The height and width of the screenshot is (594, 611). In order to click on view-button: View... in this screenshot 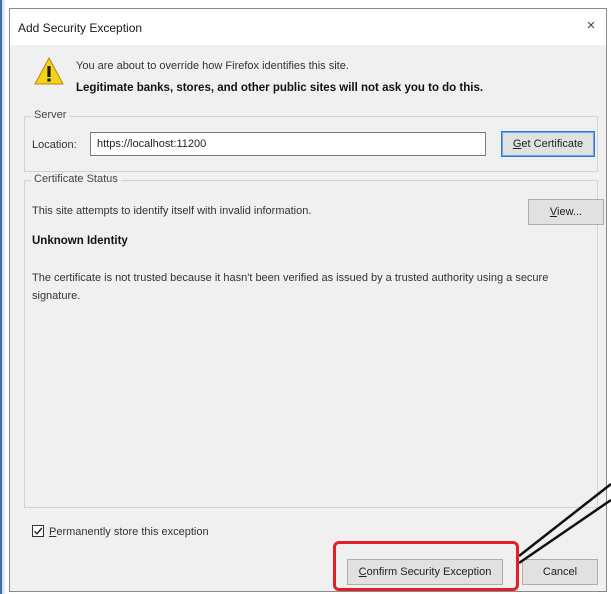, I will do `click(566, 212)`.